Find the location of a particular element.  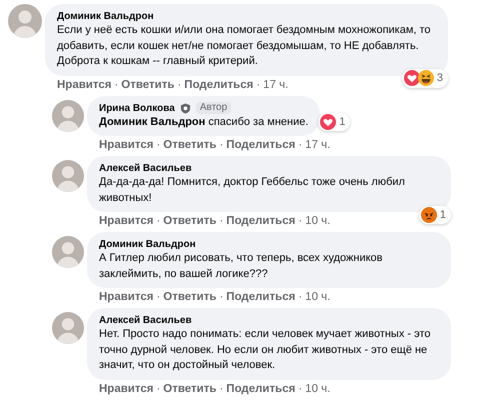

reaction-count: 3 is located at coordinates (439, 78).